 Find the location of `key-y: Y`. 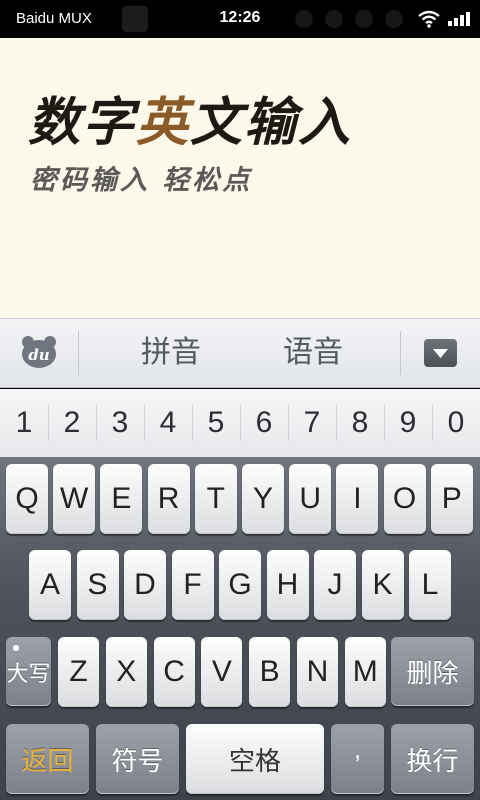

key-y: Y is located at coordinates (263, 499).